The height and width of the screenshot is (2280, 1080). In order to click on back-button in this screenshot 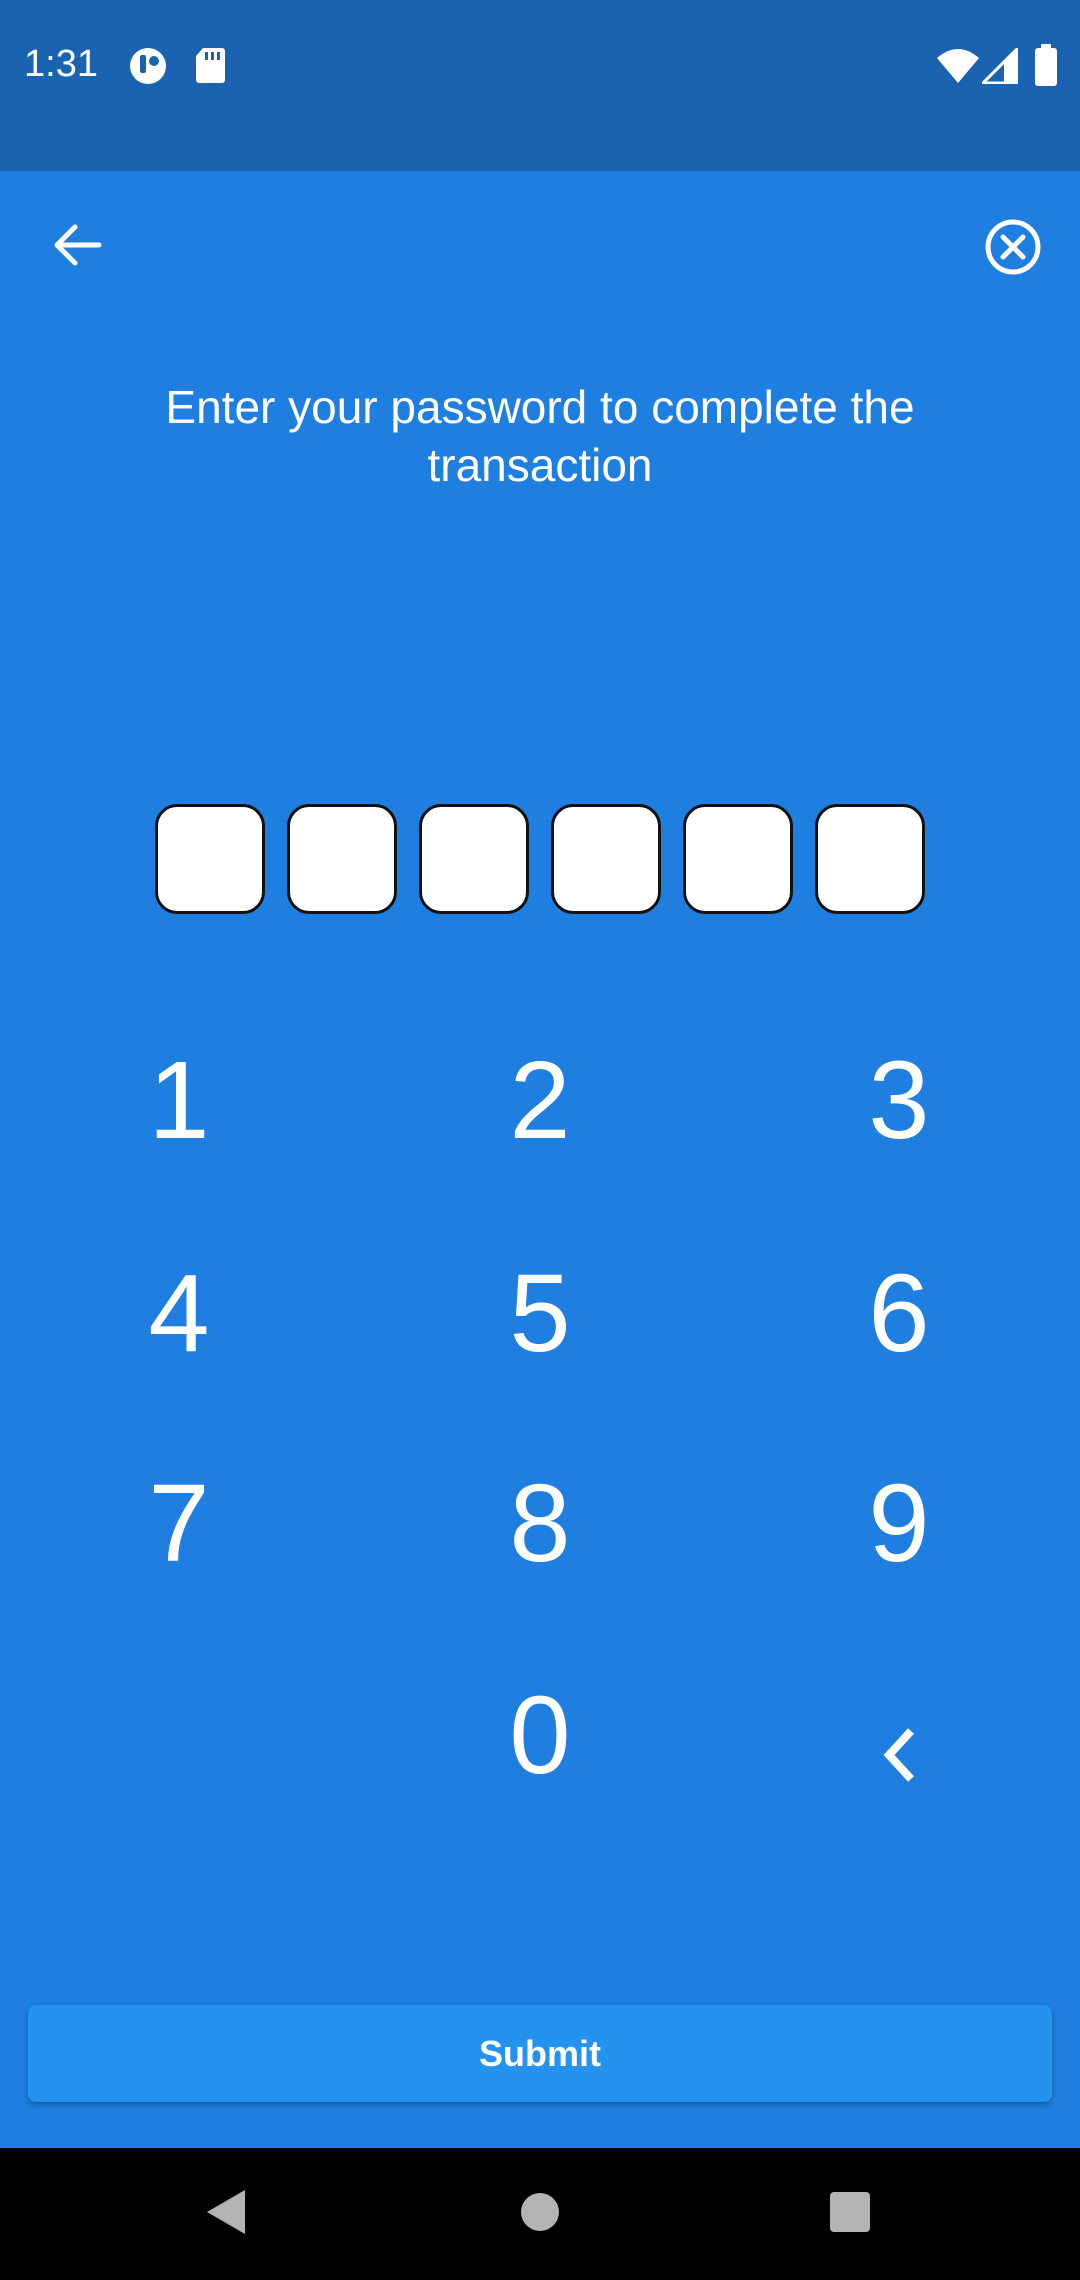, I will do `click(77, 247)`.